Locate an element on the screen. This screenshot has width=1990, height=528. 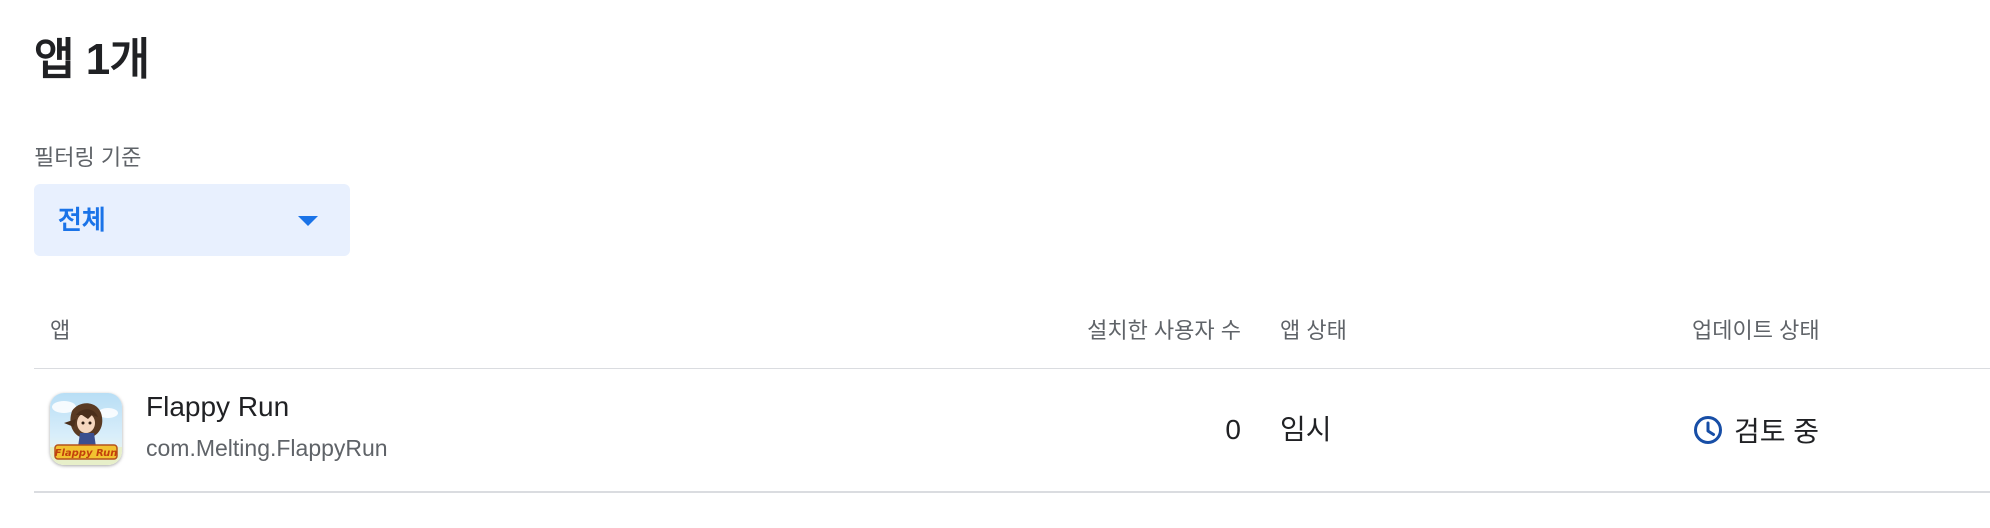
column-header-update-status: 업데이트 상태 is located at coordinates (1756, 331).